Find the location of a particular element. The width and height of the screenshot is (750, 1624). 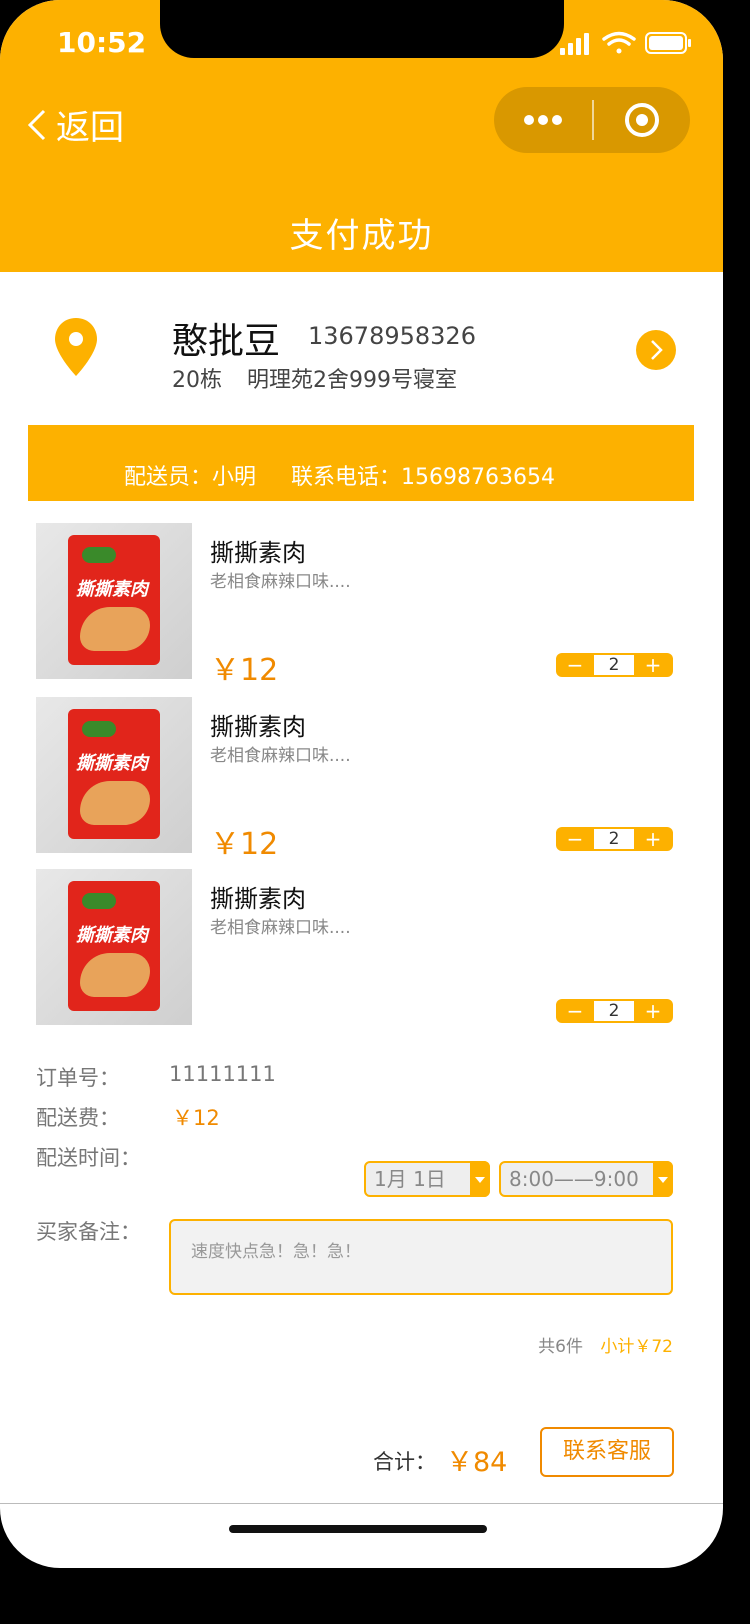

signal-icon is located at coordinates (574, 44).